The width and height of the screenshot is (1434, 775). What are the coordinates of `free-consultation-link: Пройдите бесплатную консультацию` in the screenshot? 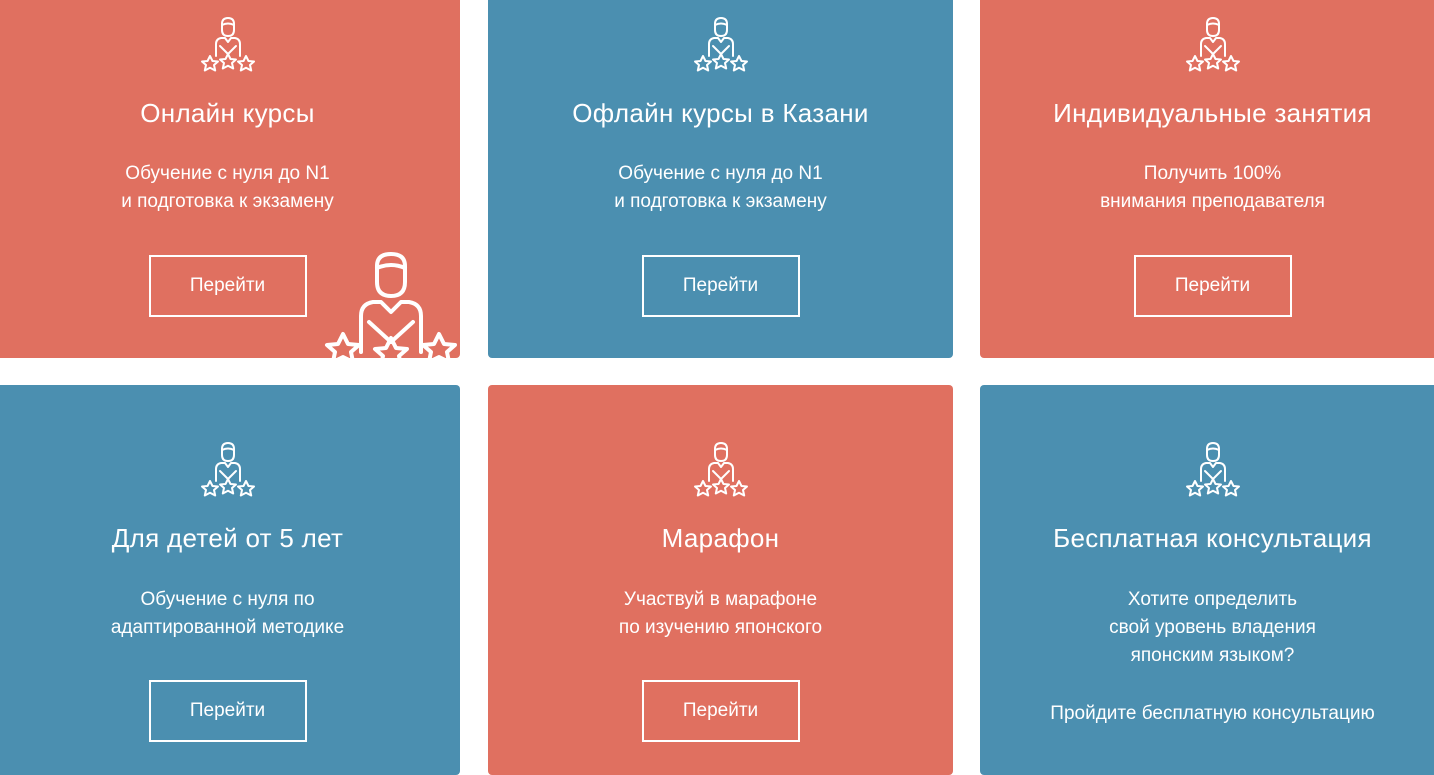 It's located at (1207, 714).